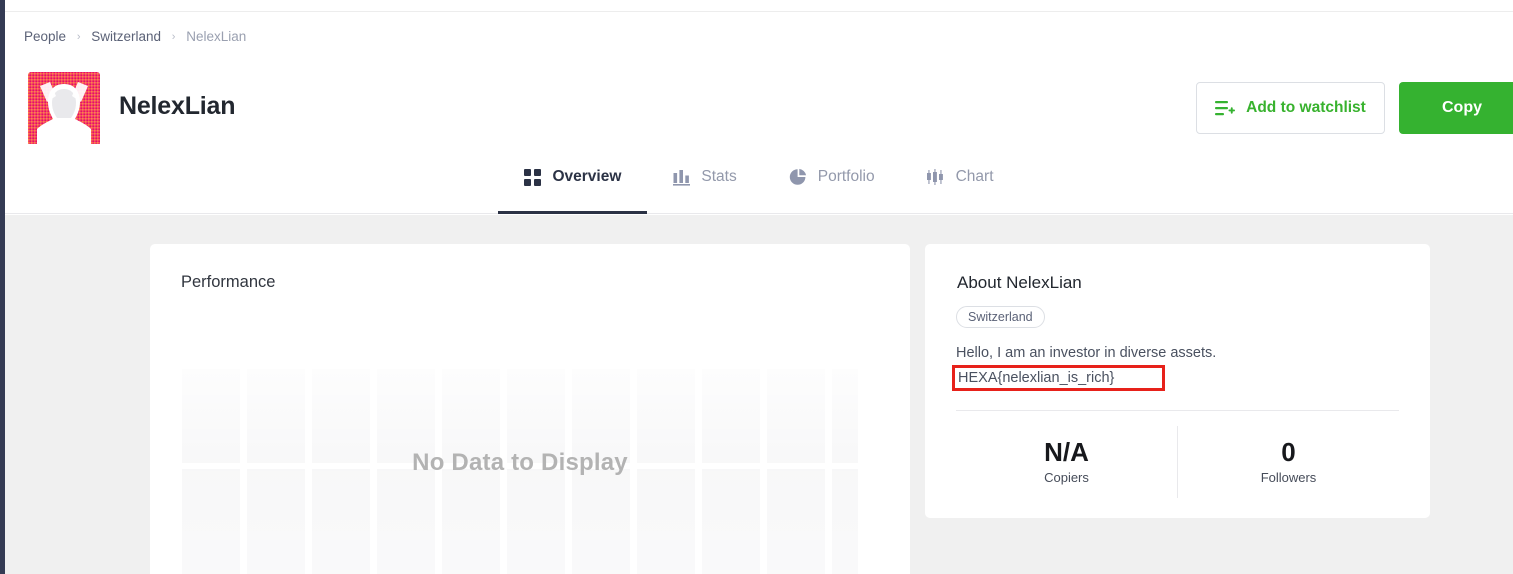 The image size is (1513, 574). I want to click on stat-followers-value: 0, so click(1288, 452).